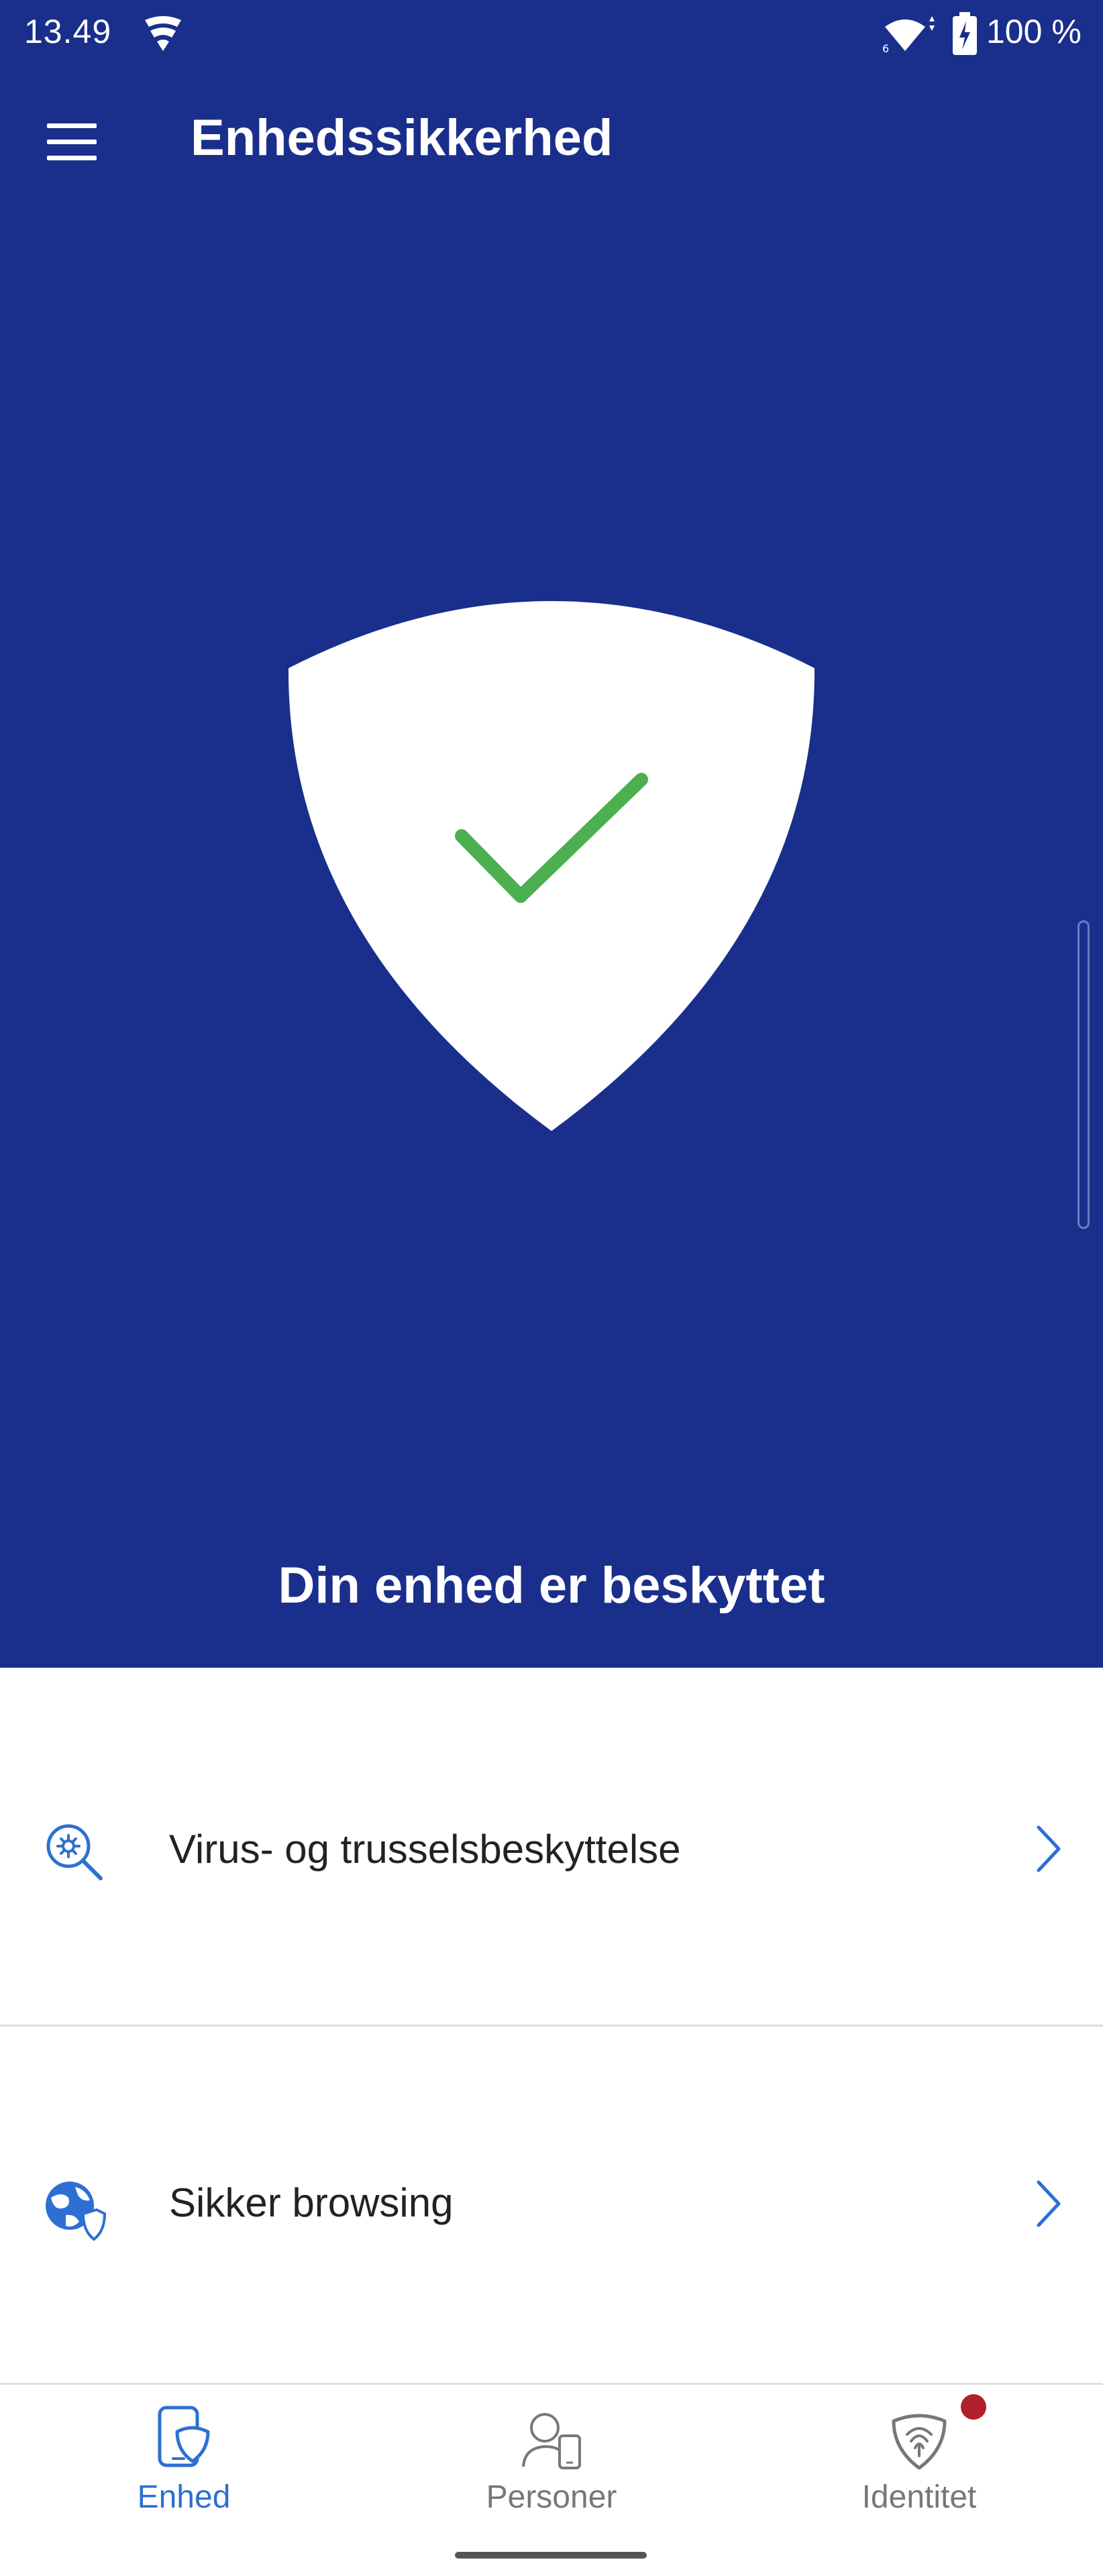 The height and width of the screenshot is (2576, 1103). Describe the element at coordinates (425, 1849) in the screenshot. I see `virus-threat-protection-label: Virus- og trusselsbeskyttelse` at that location.